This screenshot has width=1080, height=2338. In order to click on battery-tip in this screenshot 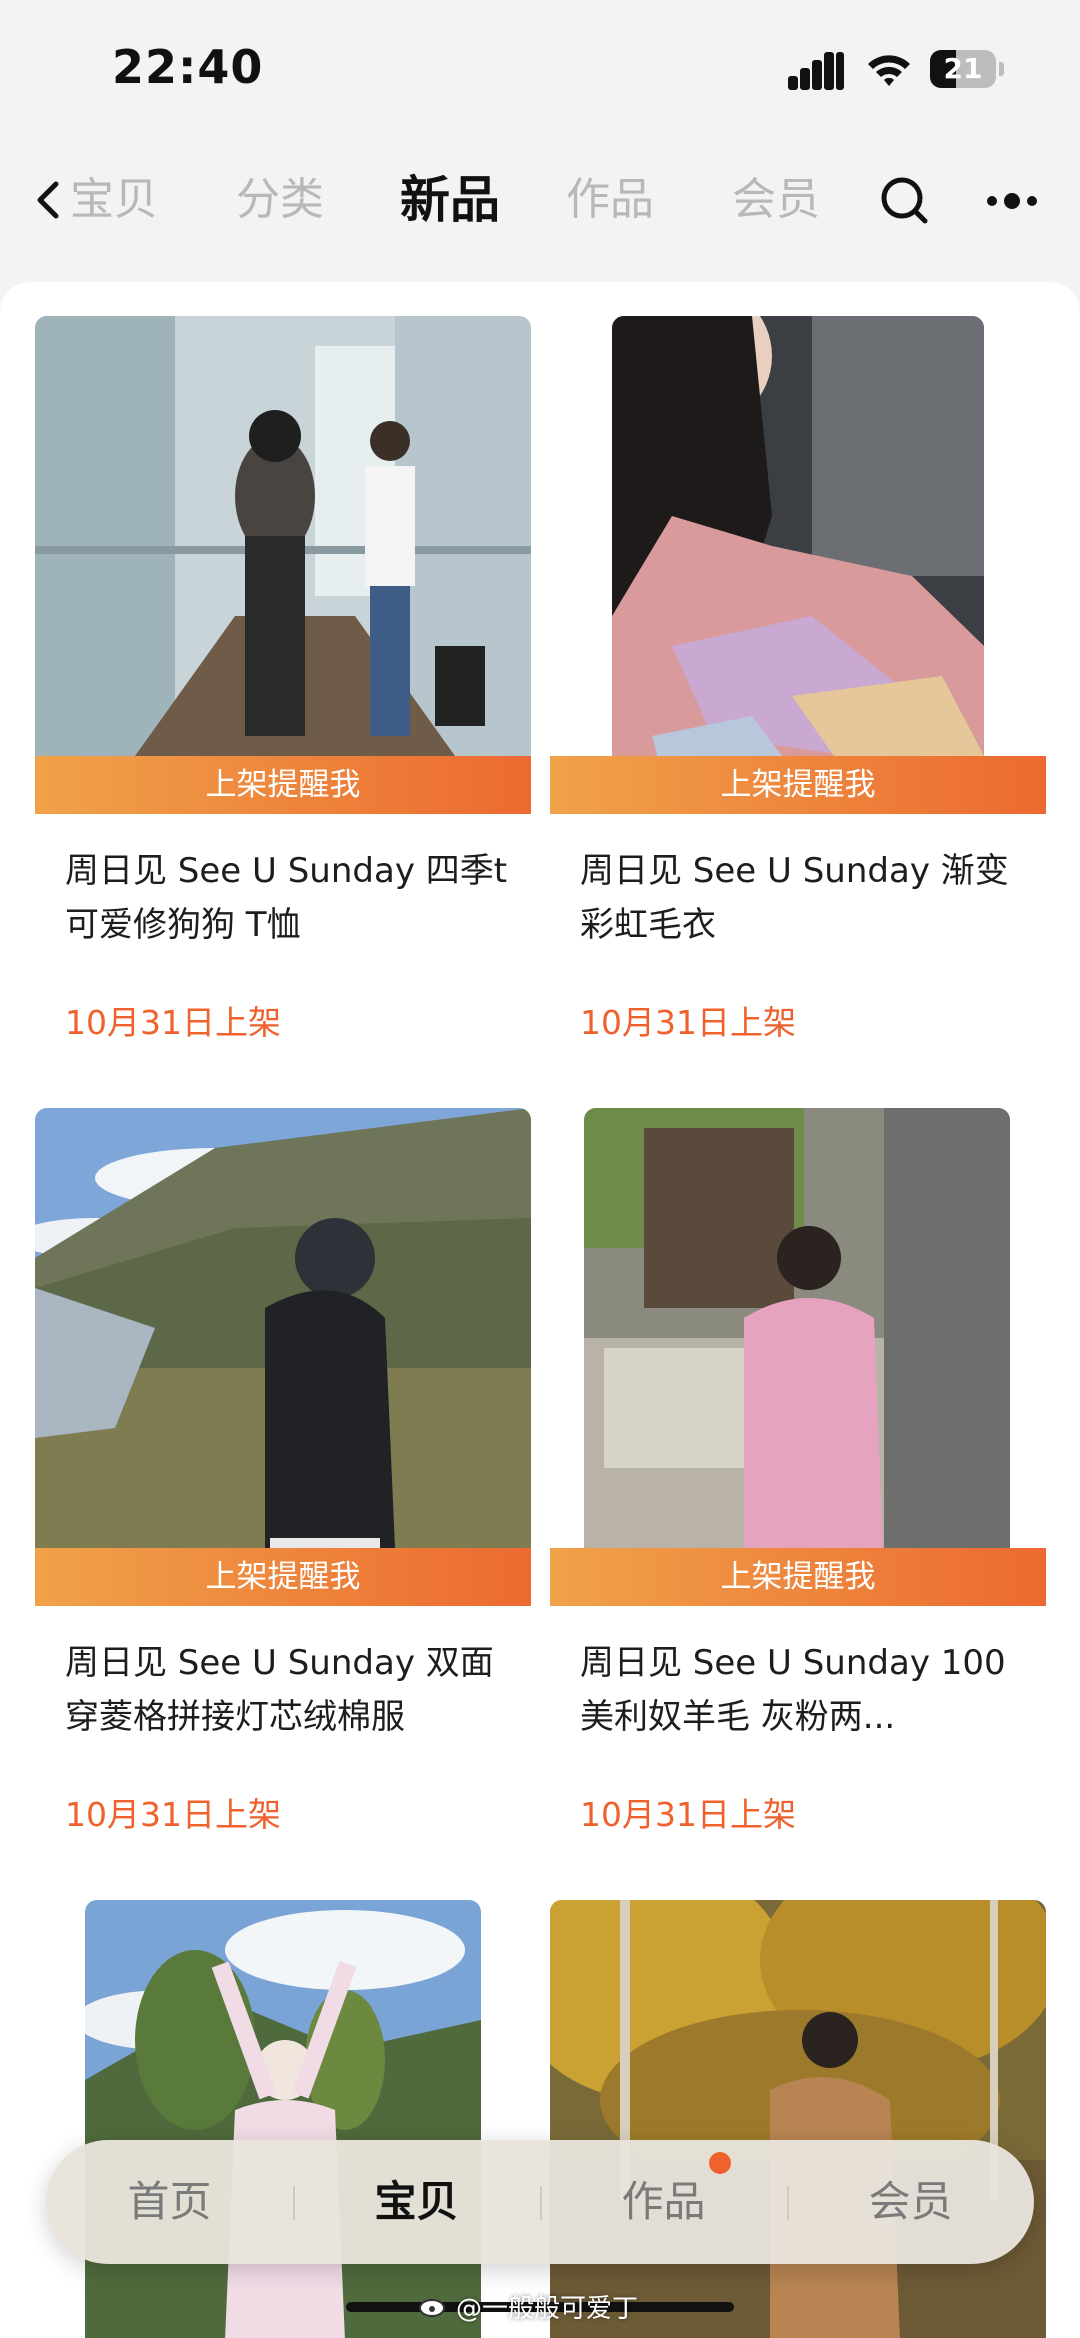, I will do `click(1001, 69)`.